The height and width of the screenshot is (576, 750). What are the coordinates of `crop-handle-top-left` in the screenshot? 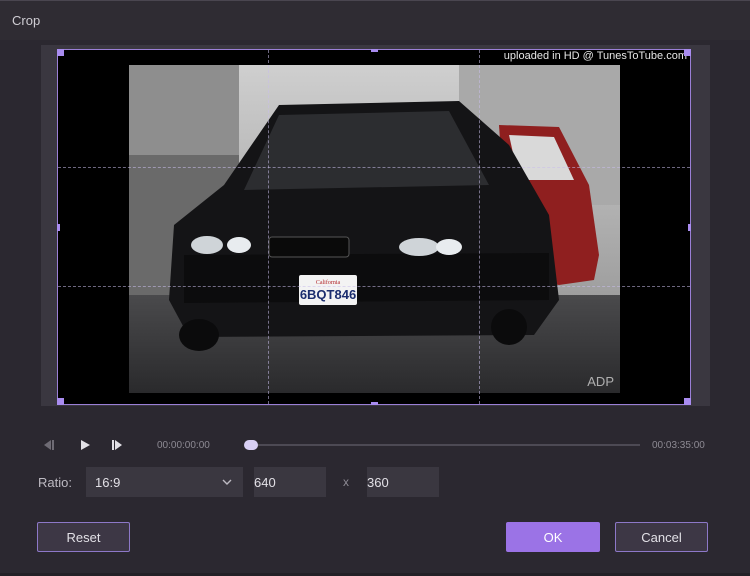 It's located at (60, 52).